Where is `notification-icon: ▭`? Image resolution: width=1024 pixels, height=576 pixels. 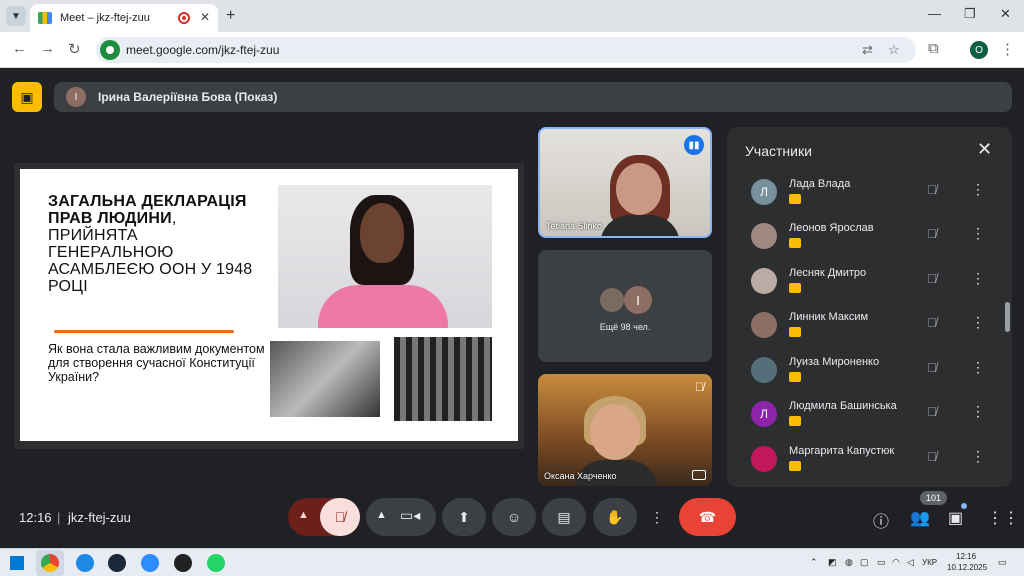 notification-icon: ▭ is located at coordinates (1002, 562).